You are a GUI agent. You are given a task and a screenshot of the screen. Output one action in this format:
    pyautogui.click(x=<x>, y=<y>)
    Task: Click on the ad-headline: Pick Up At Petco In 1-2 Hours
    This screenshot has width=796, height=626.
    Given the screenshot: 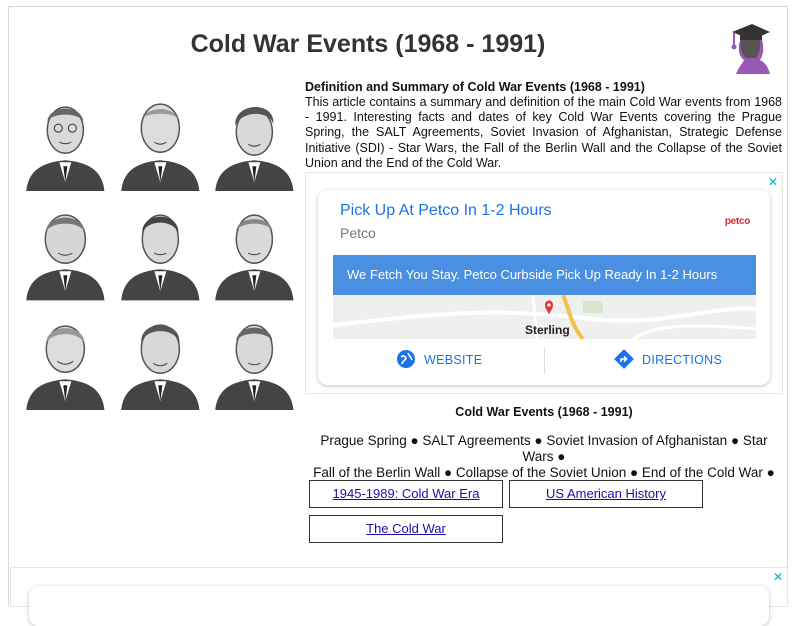 What is the action you would take?
    pyautogui.click(x=446, y=211)
    